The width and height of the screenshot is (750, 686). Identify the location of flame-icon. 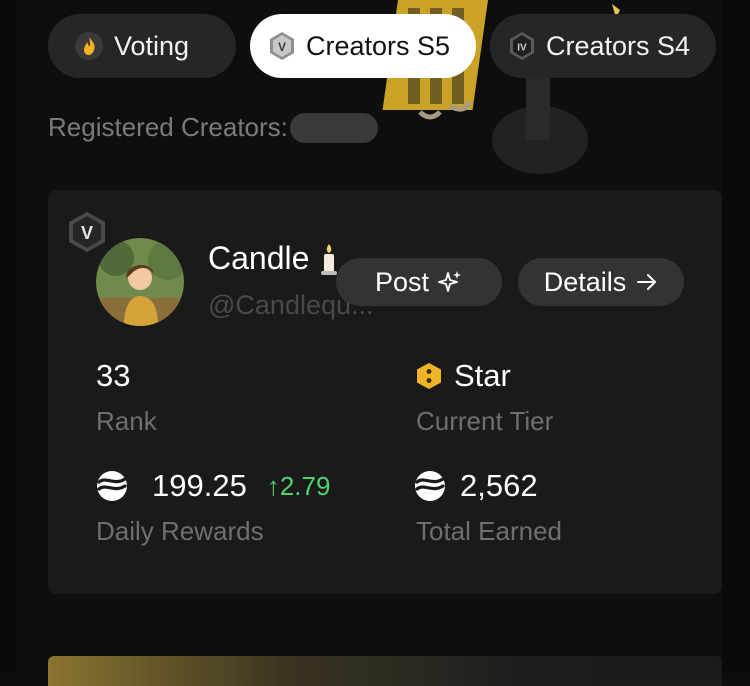
(89, 46).